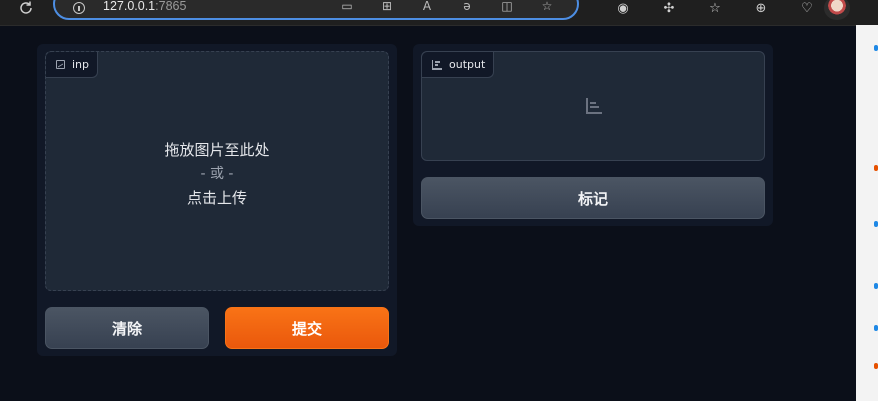 The height and width of the screenshot is (401, 878). I want to click on input-label: inp, so click(72, 65).